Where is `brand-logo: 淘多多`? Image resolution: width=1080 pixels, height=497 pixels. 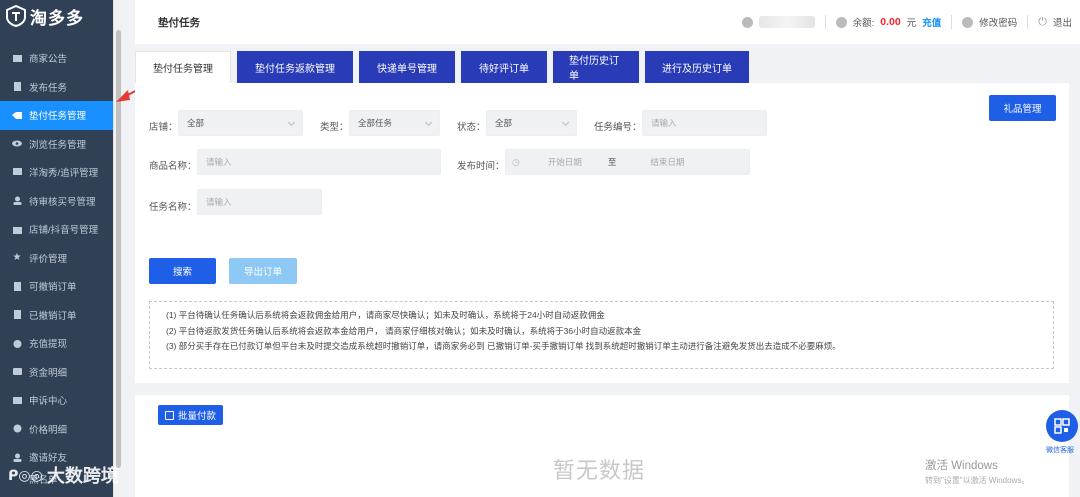 brand-logo: 淘多多 is located at coordinates (56, 16).